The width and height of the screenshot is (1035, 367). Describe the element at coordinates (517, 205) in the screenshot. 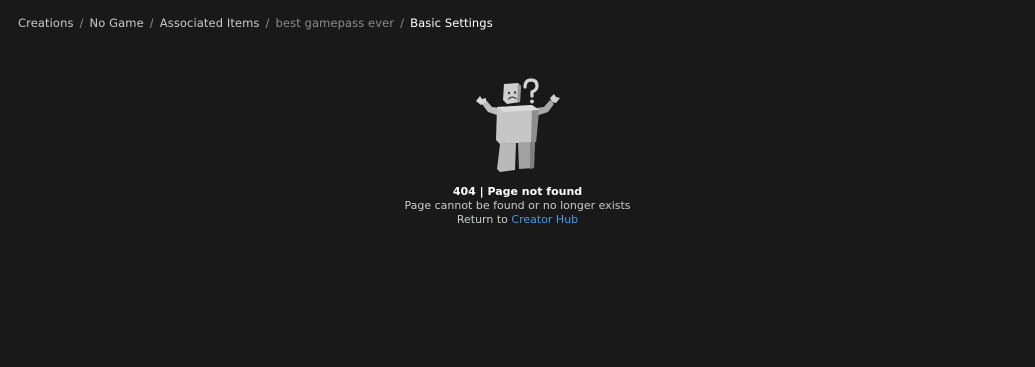

I see `error-description: Page cannot be found or no longer exists` at that location.